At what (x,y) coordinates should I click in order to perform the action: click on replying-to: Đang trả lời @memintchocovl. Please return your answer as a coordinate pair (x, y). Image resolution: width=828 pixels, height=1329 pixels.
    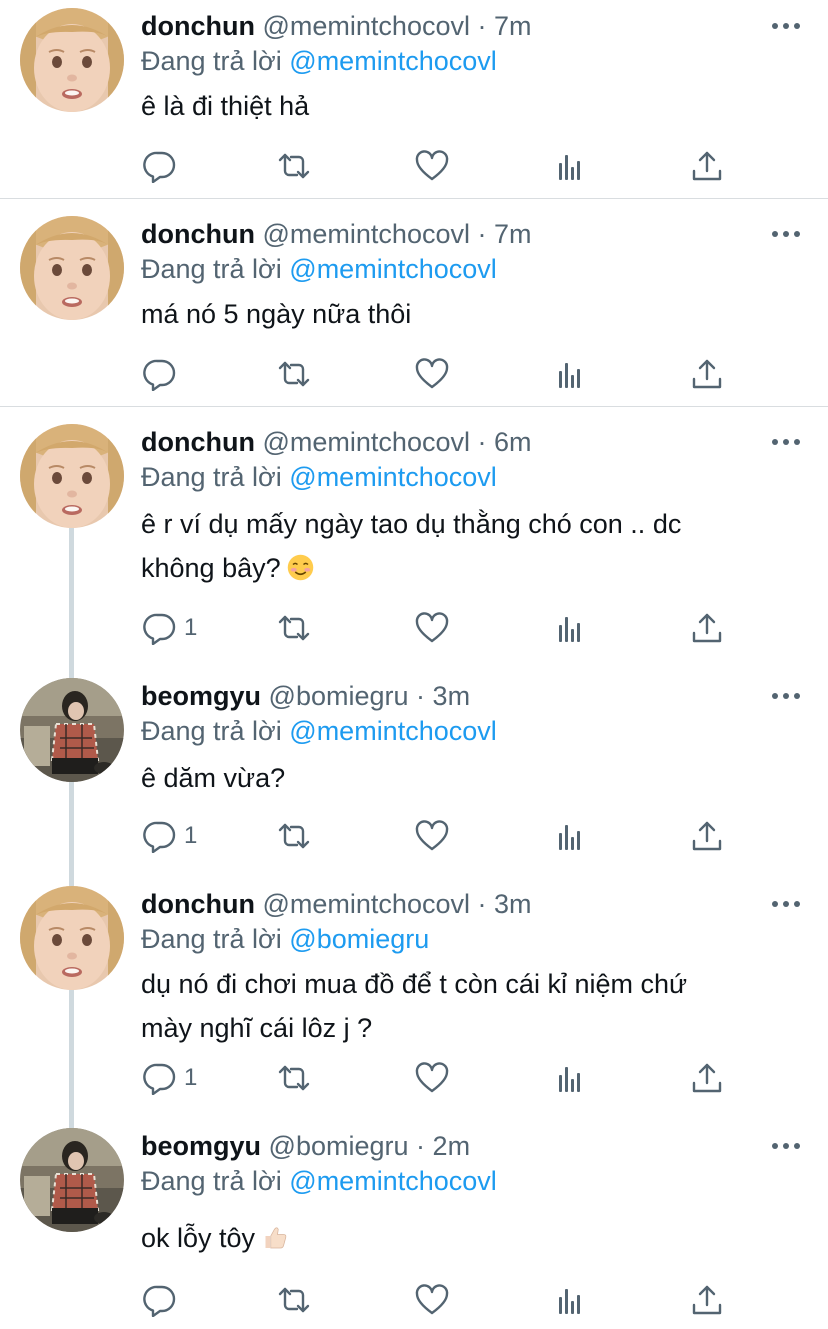
    Looking at the image, I should click on (319, 731).